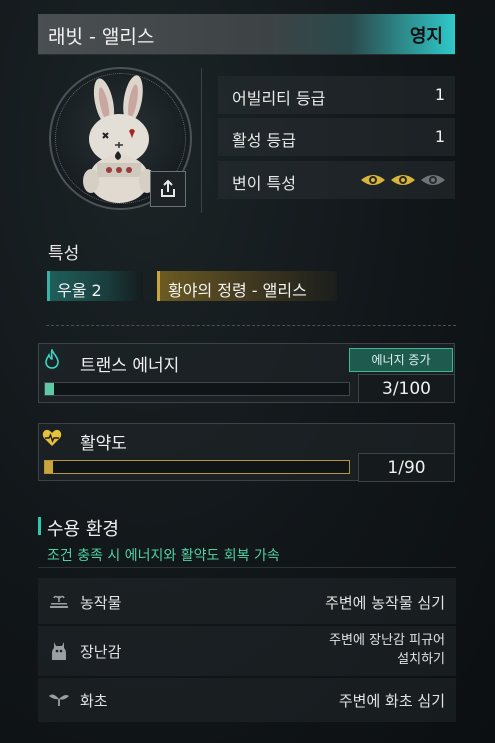  I want to click on env-name: 장난감, so click(101, 652).